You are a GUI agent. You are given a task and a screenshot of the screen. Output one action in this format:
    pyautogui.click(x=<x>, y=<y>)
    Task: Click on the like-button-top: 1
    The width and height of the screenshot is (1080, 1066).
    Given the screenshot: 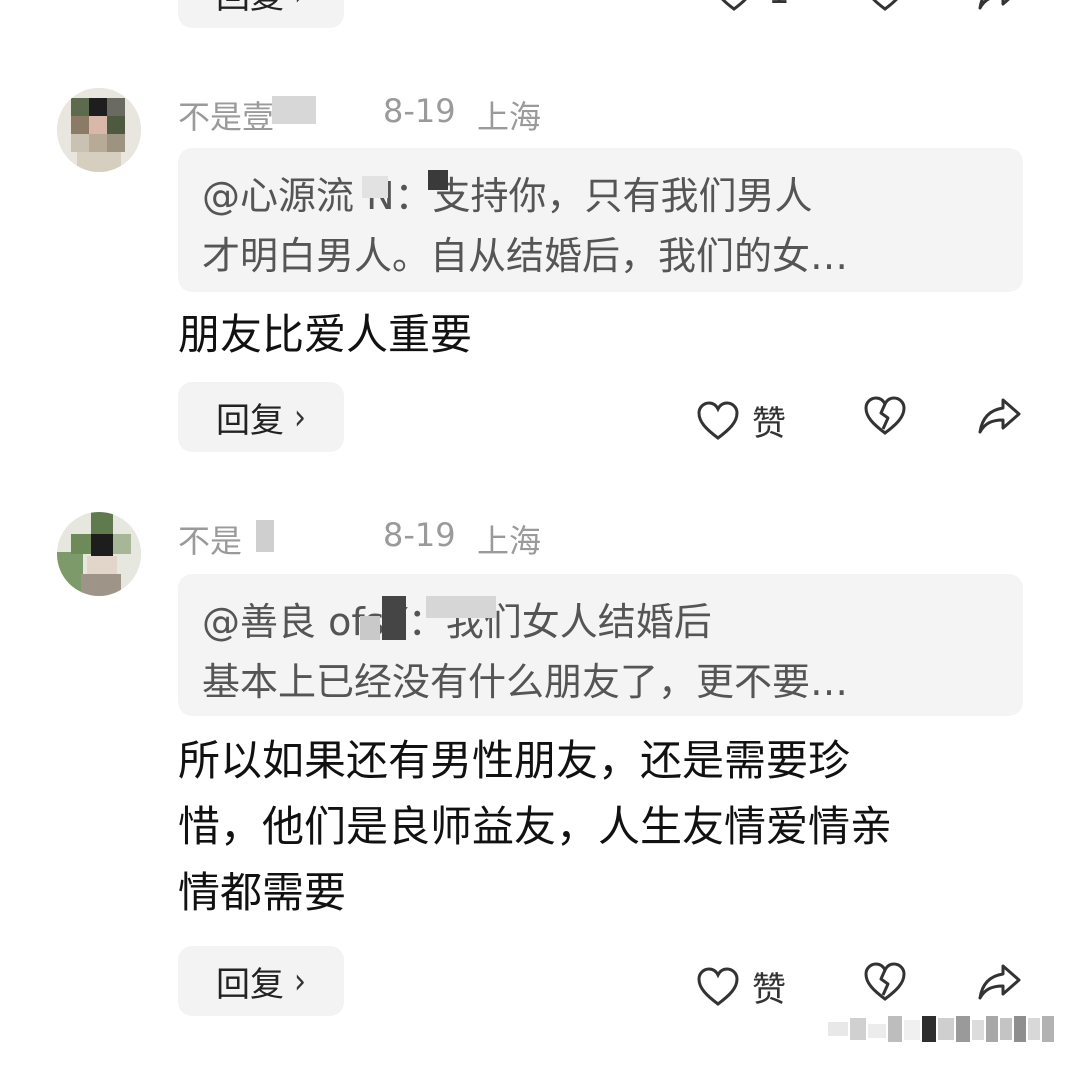 What is the action you would take?
    pyautogui.click(x=751, y=6)
    